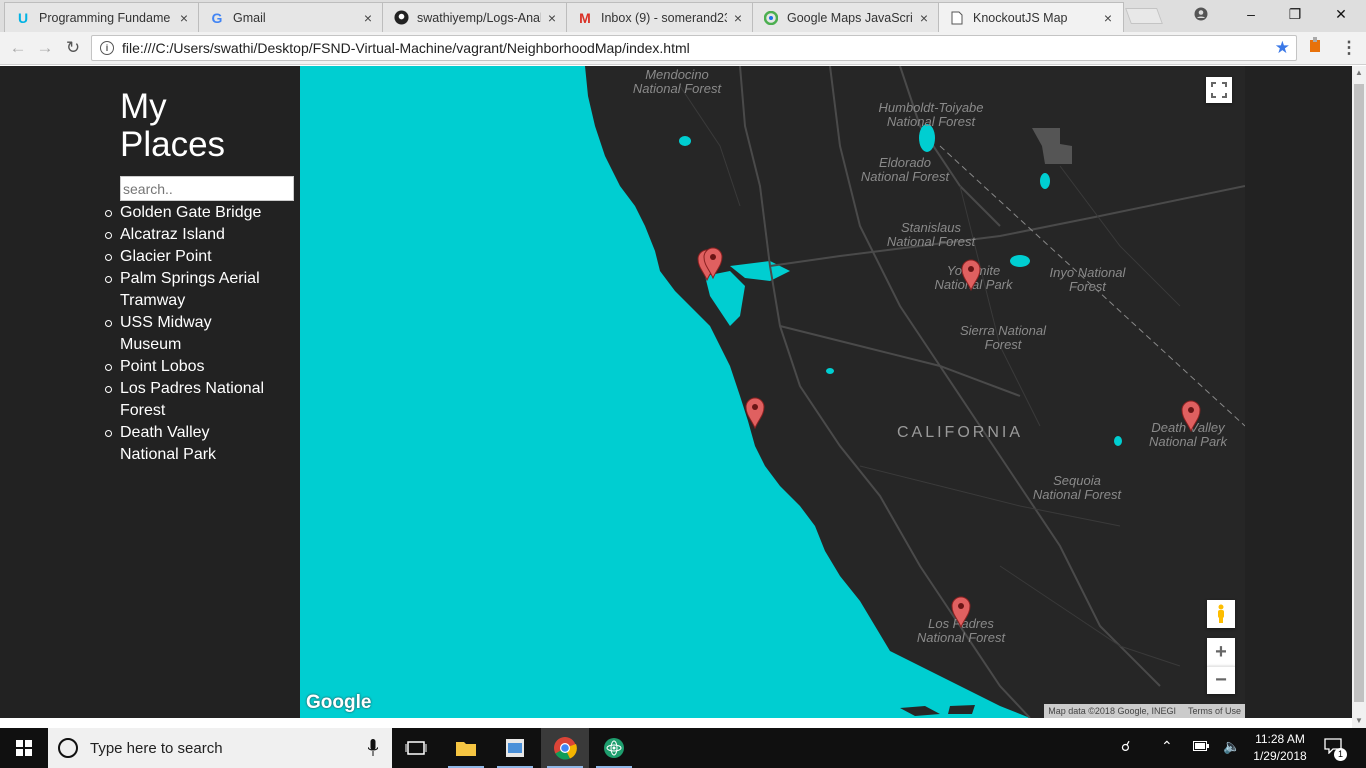 This screenshot has height=768, width=1366. What do you see at coordinates (1221, 652) in the screenshot?
I see `zoom-in-button: +` at bounding box center [1221, 652].